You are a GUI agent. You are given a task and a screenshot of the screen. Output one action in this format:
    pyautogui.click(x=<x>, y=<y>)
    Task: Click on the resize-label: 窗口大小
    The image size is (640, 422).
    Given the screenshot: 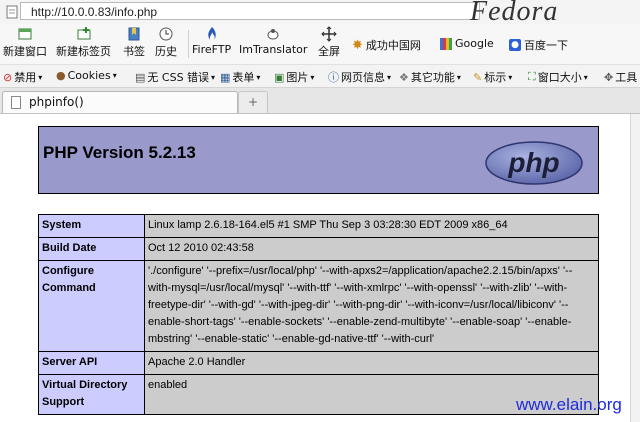 What is the action you would take?
    pyautogui.click(x=559, y=77)
    